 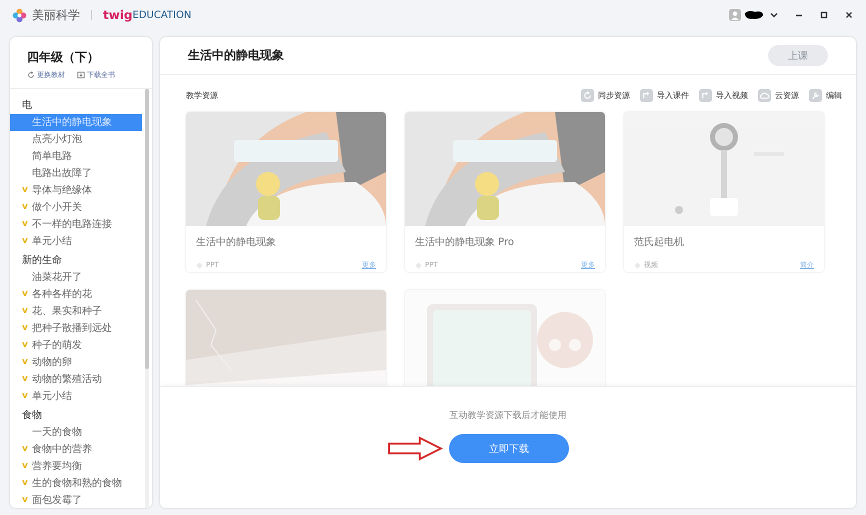 I want to click on download-button: 立即下载, so click(x=509, y=448).